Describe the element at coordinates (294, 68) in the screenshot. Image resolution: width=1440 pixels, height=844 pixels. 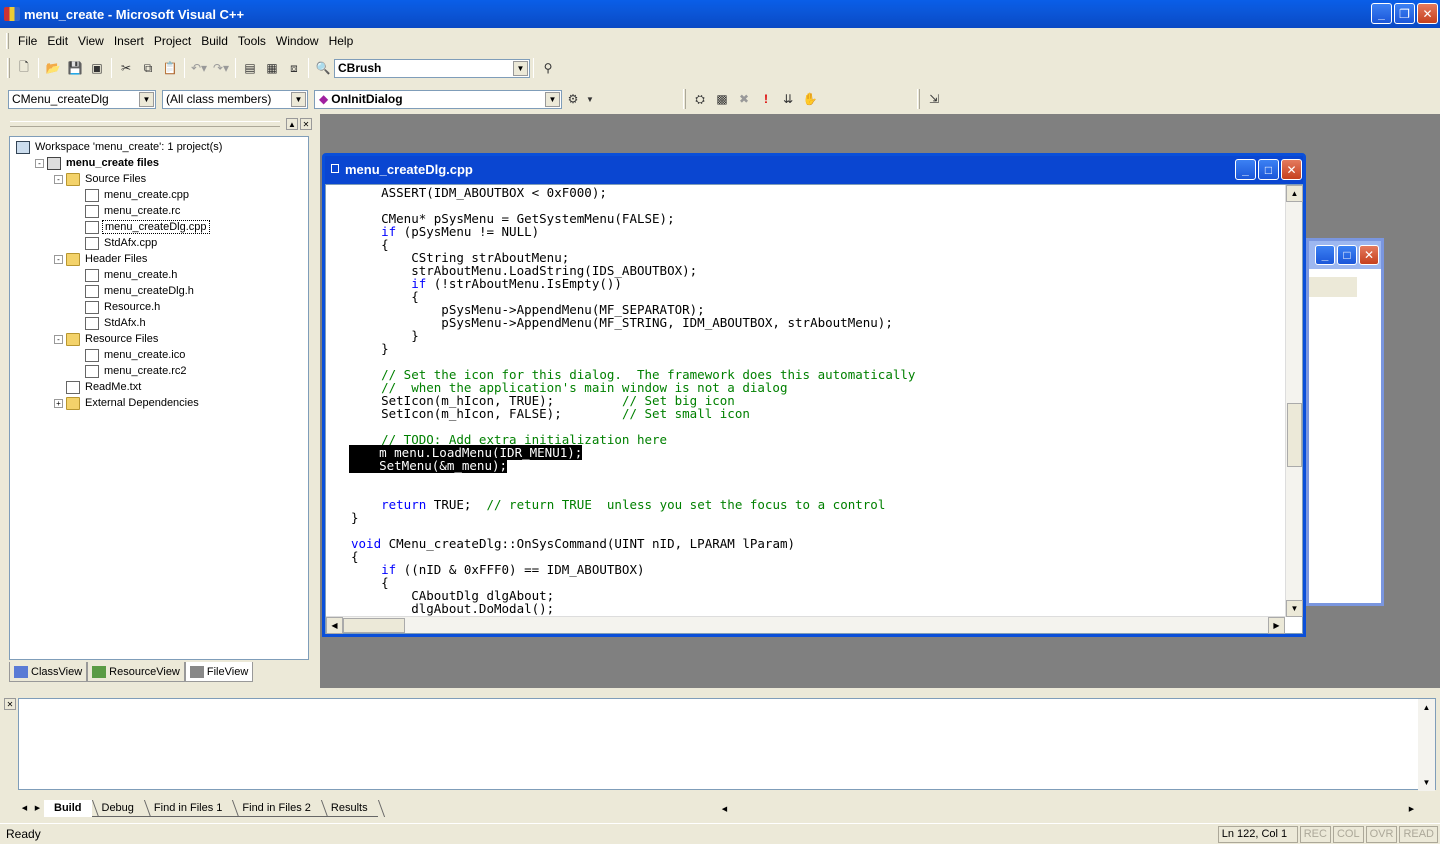
I see `window-list-icon: ⧈` at that location.